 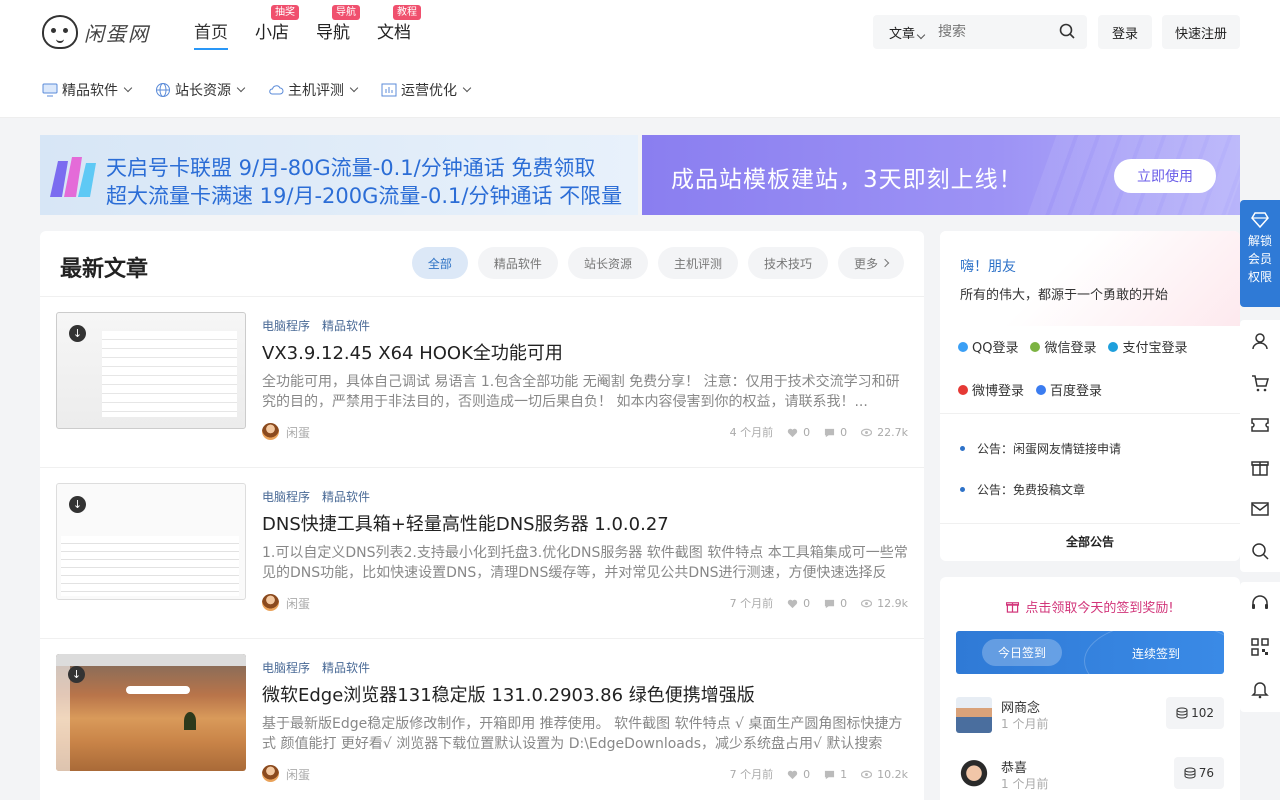 I want to click on chevron-down-icon, so click(x=128, y=88).